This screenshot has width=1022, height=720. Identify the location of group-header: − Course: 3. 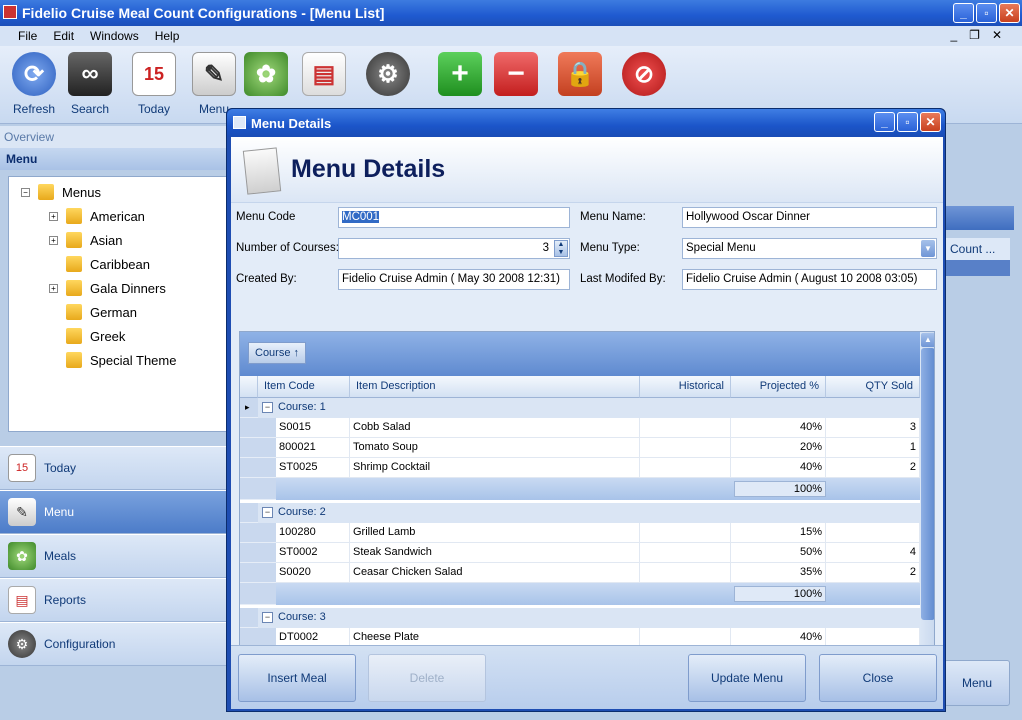
(589, 618).